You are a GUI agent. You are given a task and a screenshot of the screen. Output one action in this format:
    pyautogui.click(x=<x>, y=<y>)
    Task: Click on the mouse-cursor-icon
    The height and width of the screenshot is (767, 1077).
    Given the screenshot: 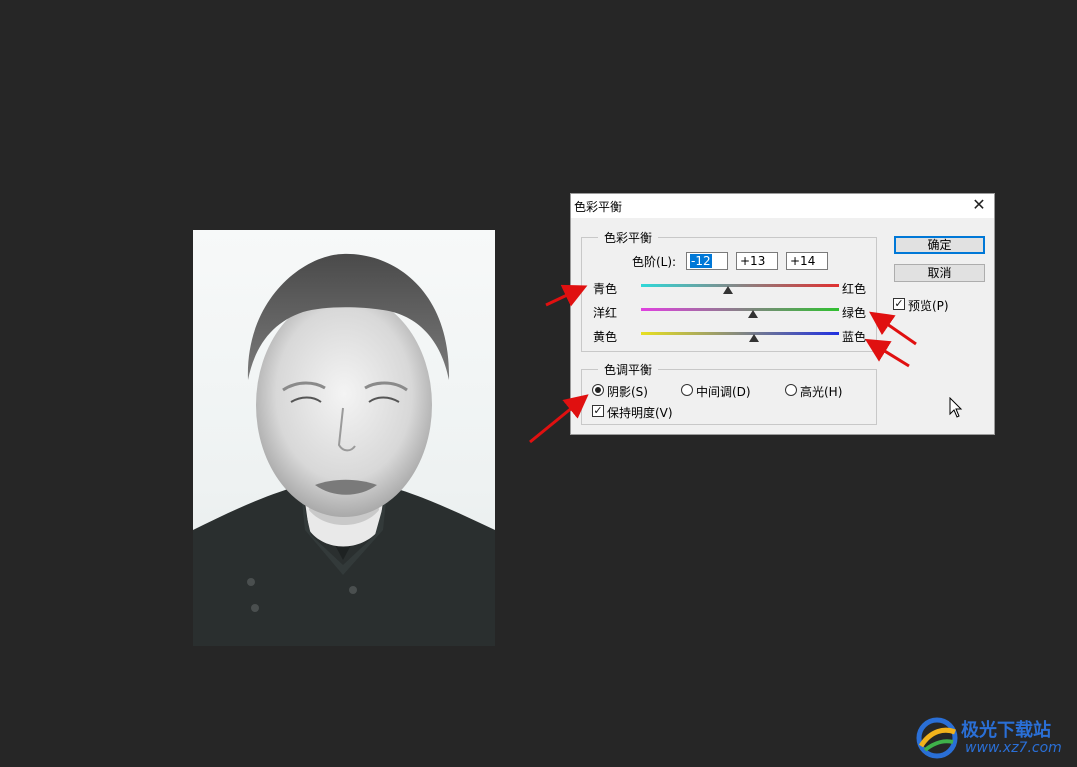 What is the action you would take?
    pyautogui.click(x=956, y=407)
    